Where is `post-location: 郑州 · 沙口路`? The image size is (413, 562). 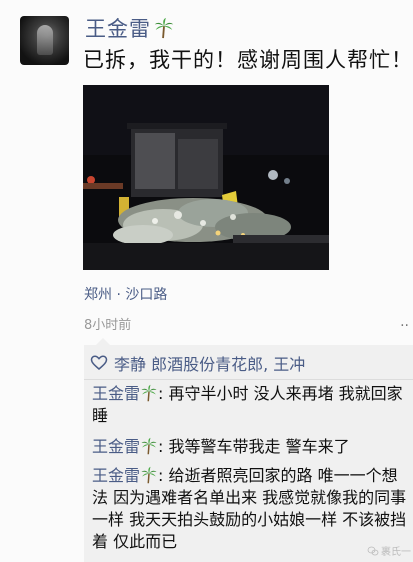
post-location: 郑州 · 沙口路 is located at coordinates (125, 294).